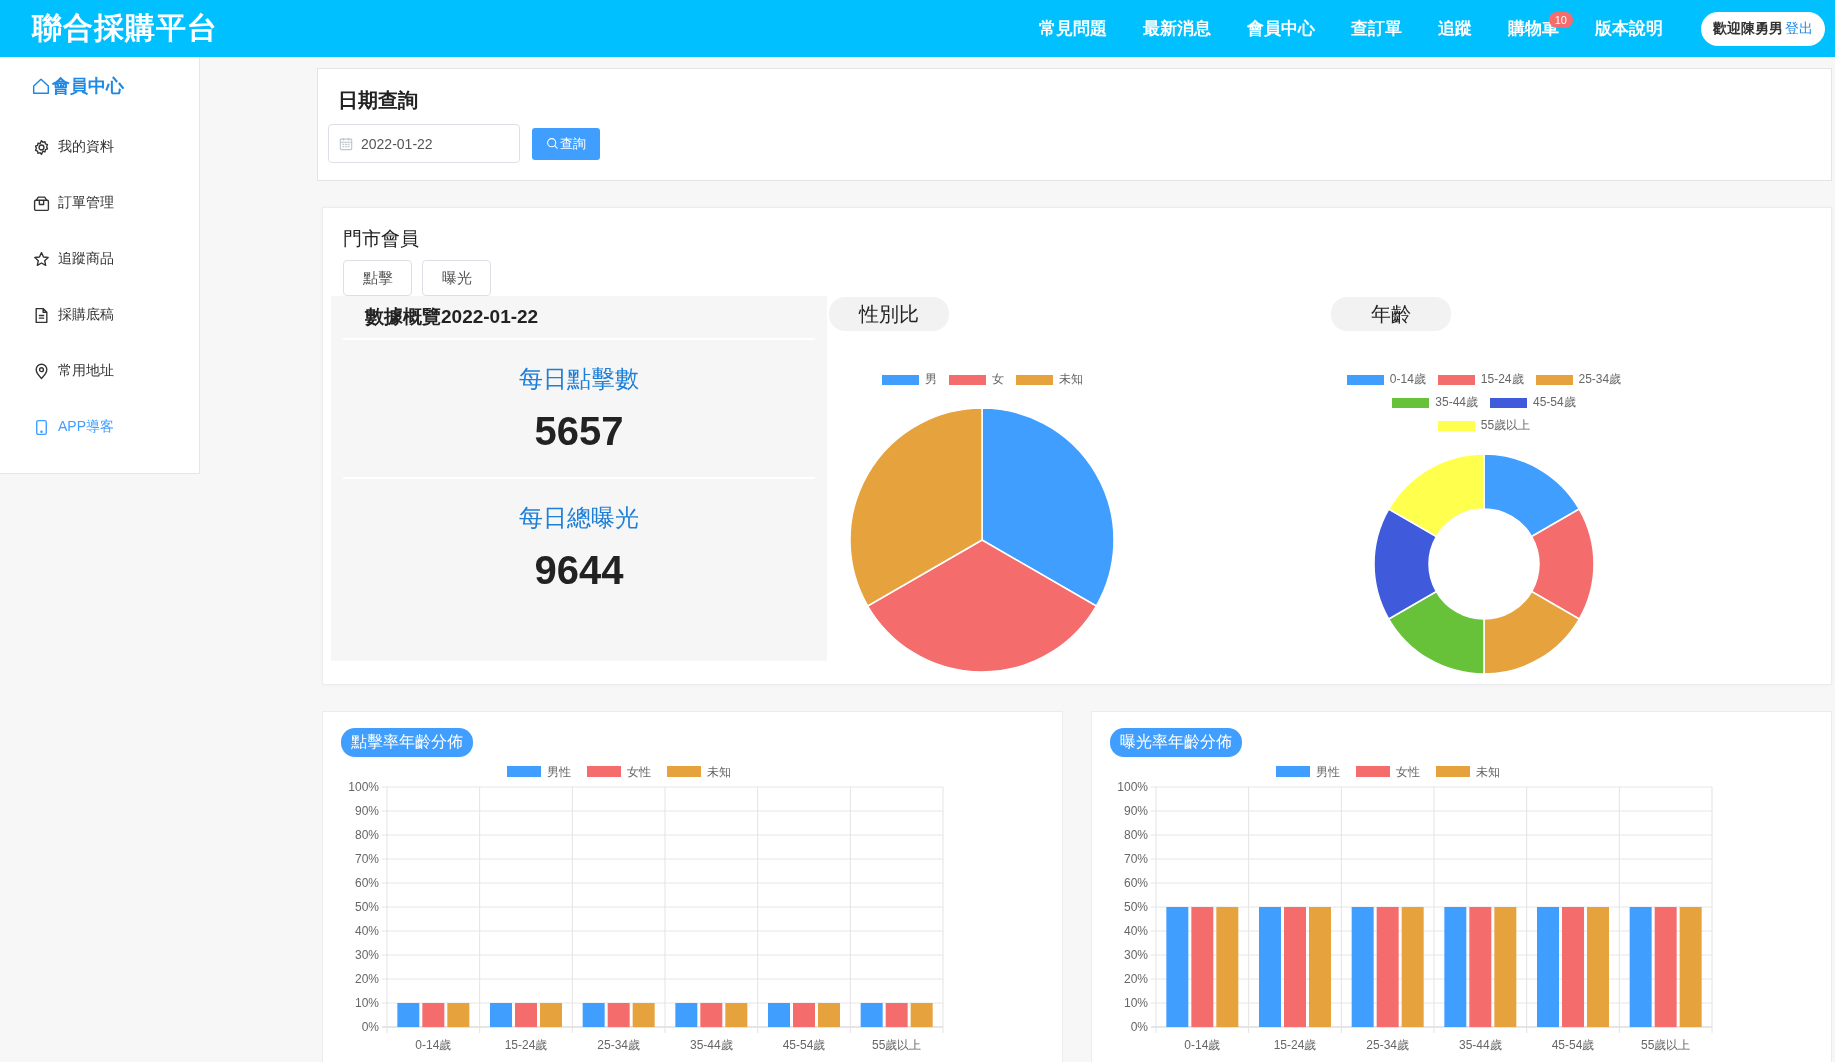 Image resolution: width=1835 pixels, height=1062 pixels. I want to click on sidebar-item: APP導客, so click(99, 427).